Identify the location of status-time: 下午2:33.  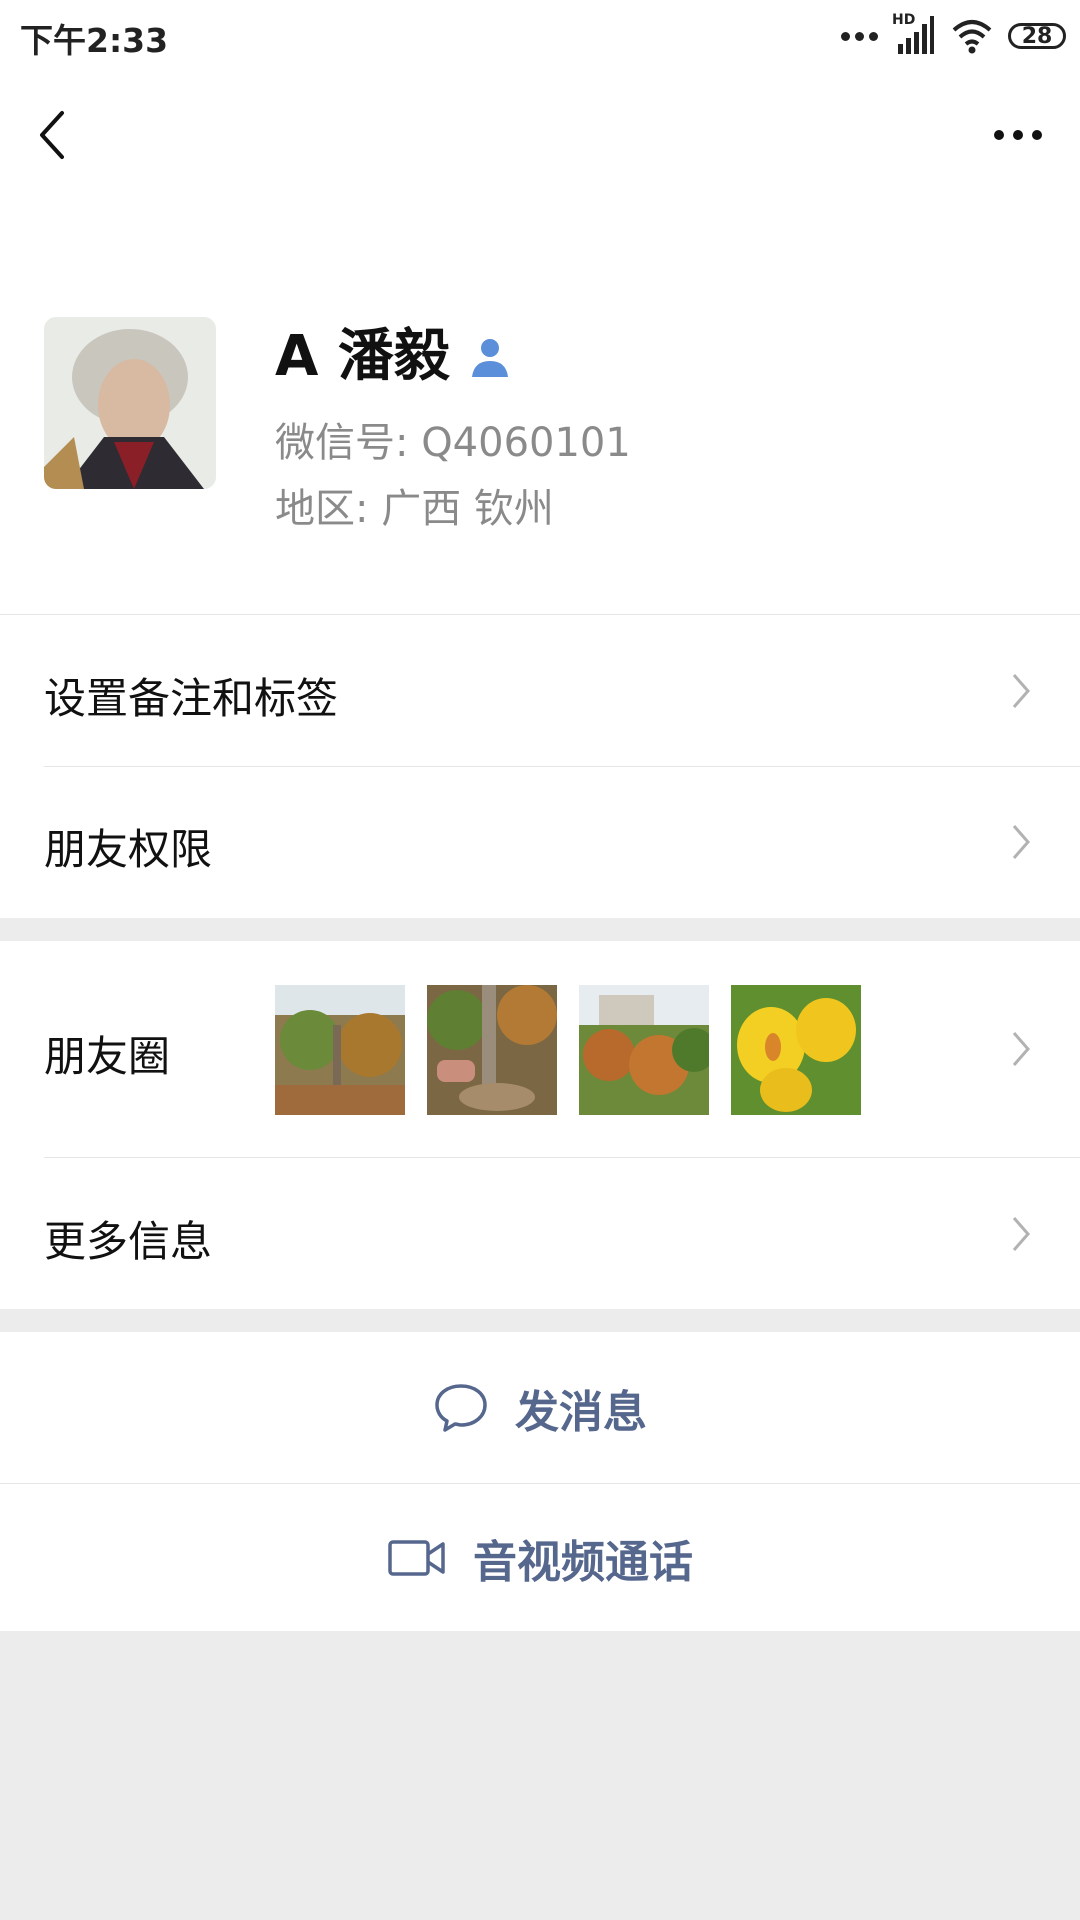
(94, 40).